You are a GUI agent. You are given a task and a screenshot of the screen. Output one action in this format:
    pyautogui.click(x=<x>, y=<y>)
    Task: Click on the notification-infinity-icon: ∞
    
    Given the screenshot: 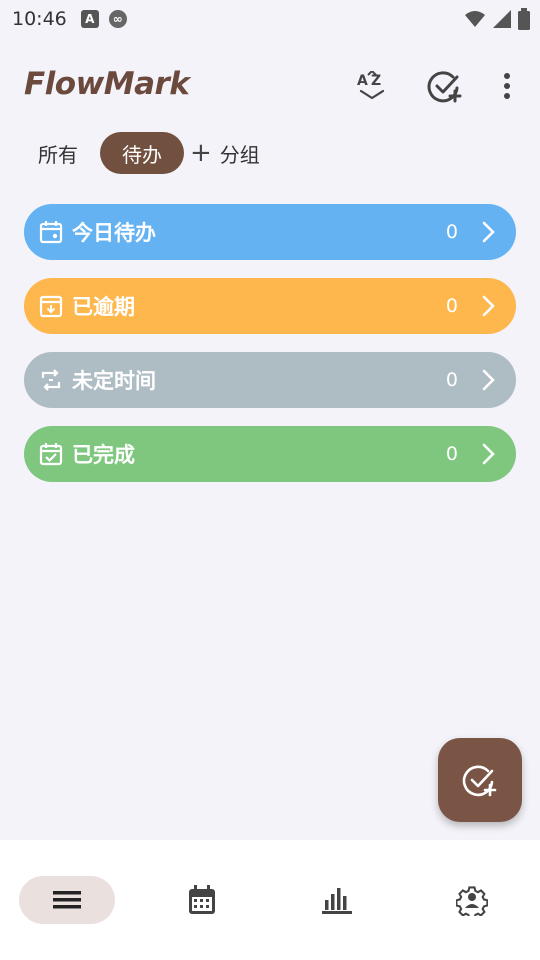 What is the action you would take?
    pyautogui.click(x=117, y=19)
    